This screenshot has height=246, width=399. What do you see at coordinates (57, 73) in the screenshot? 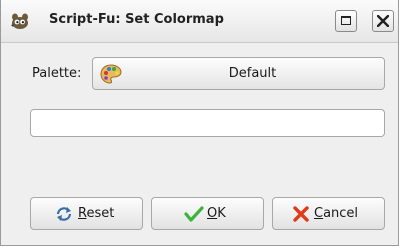
I see `palette-label: Palette:` at bounding box center [57, 73].